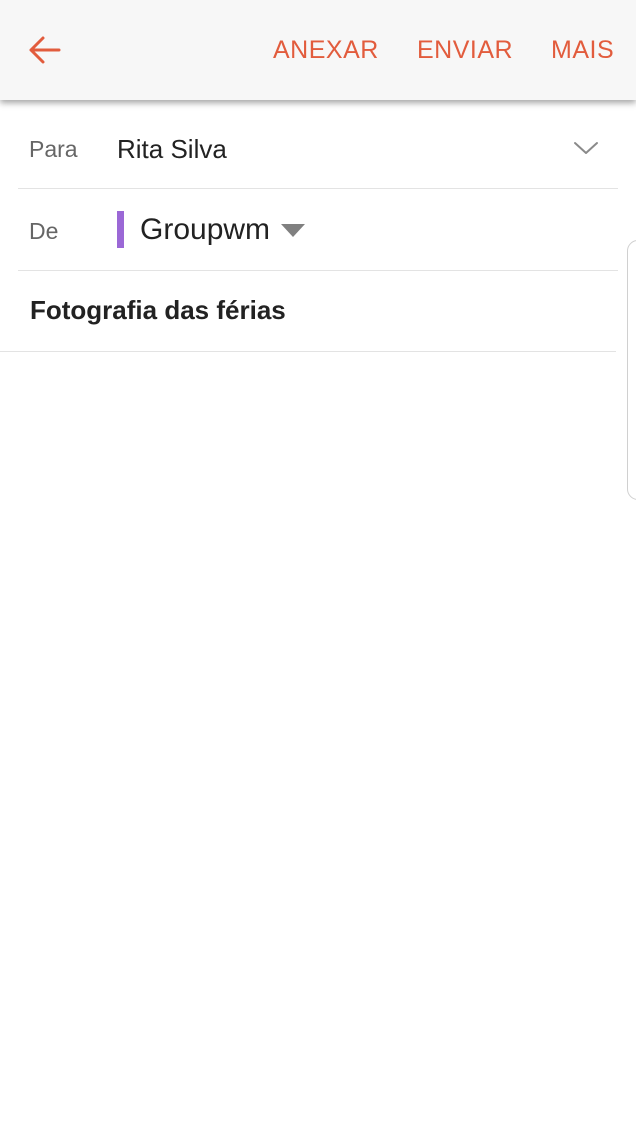  I want to click on sender-account-value: Groupwm, so click(205, 229).